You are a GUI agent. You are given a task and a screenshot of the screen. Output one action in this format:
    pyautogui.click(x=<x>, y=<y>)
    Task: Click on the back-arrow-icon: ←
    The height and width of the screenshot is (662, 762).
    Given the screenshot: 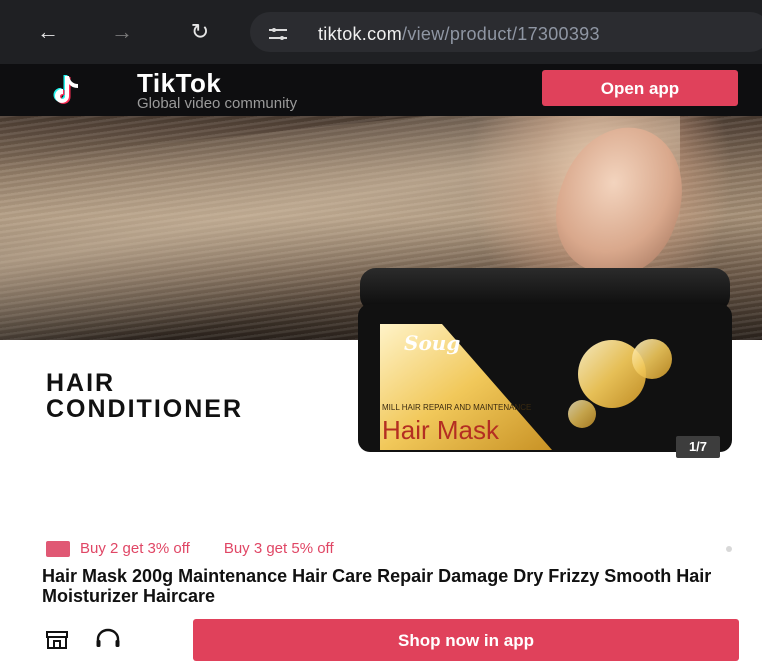 What is the action you would take?
    pyautogui.click(x=48, y=32)
    